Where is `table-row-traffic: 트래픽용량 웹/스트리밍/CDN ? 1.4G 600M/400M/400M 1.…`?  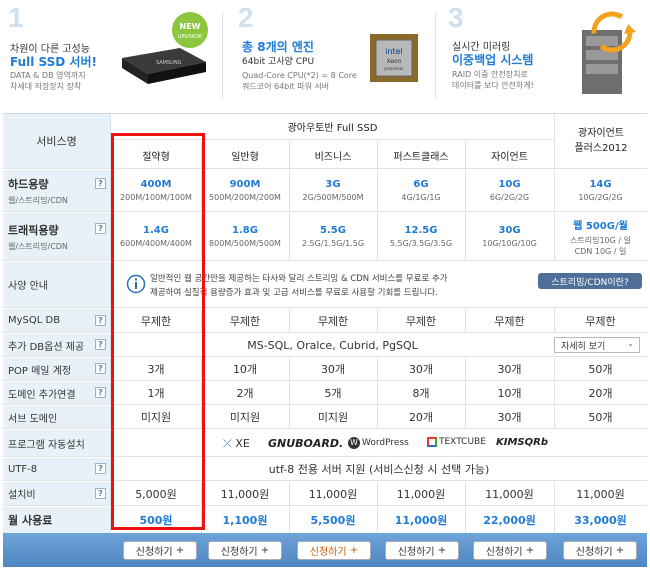
table-row-traffic: 트래픽용량 웹/스트리밍/CDN ? 1.4G 600M/400M/400M 1.… is located at coordinates (325, 237).